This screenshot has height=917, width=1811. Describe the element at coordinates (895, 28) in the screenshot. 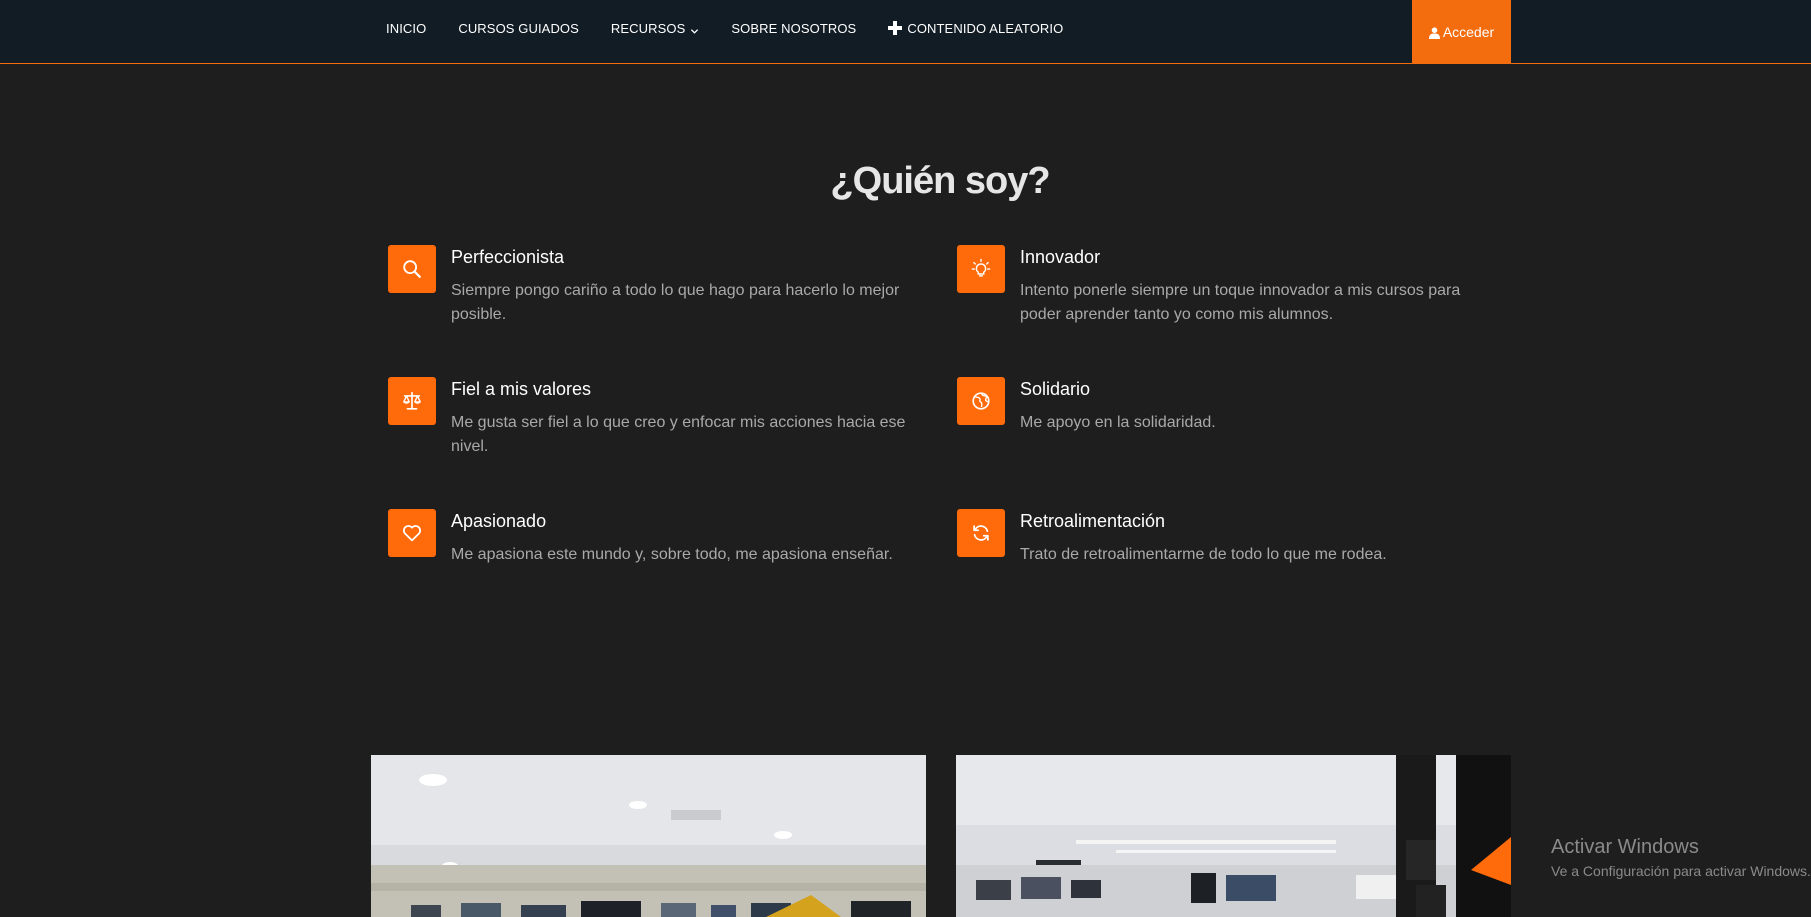

I see `plus-icon` at that location.